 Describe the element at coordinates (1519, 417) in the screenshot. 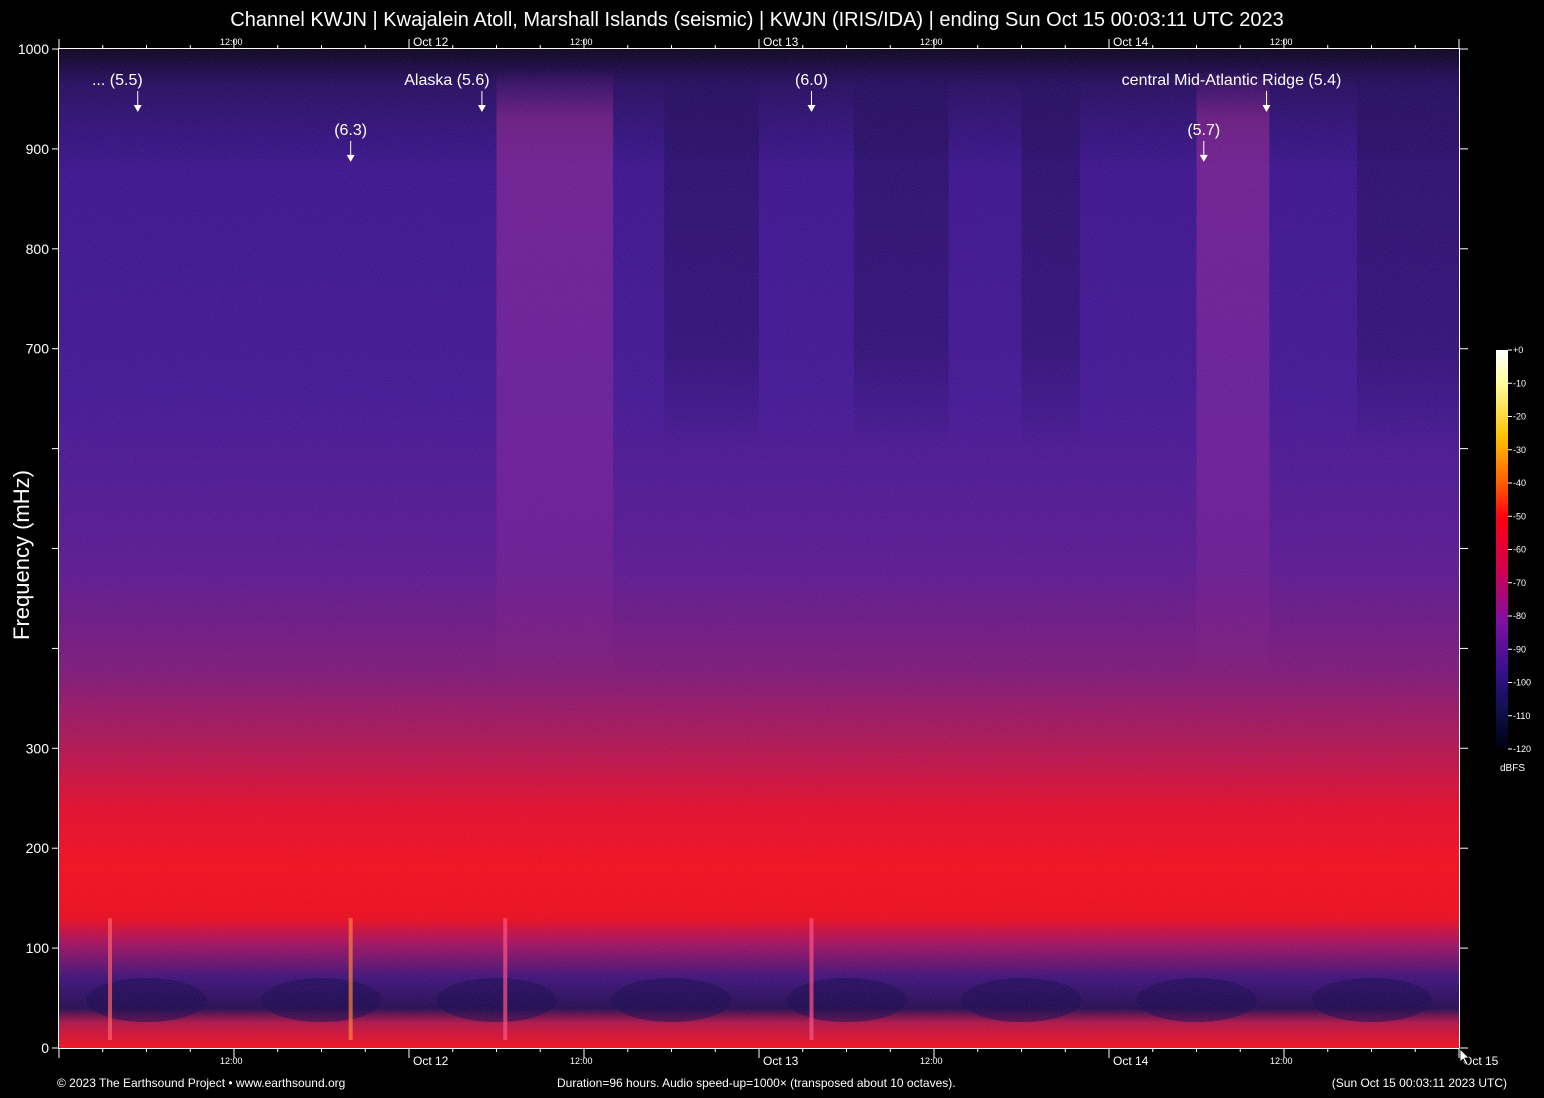

I see `colorbar-tick-label: -20` at that location.